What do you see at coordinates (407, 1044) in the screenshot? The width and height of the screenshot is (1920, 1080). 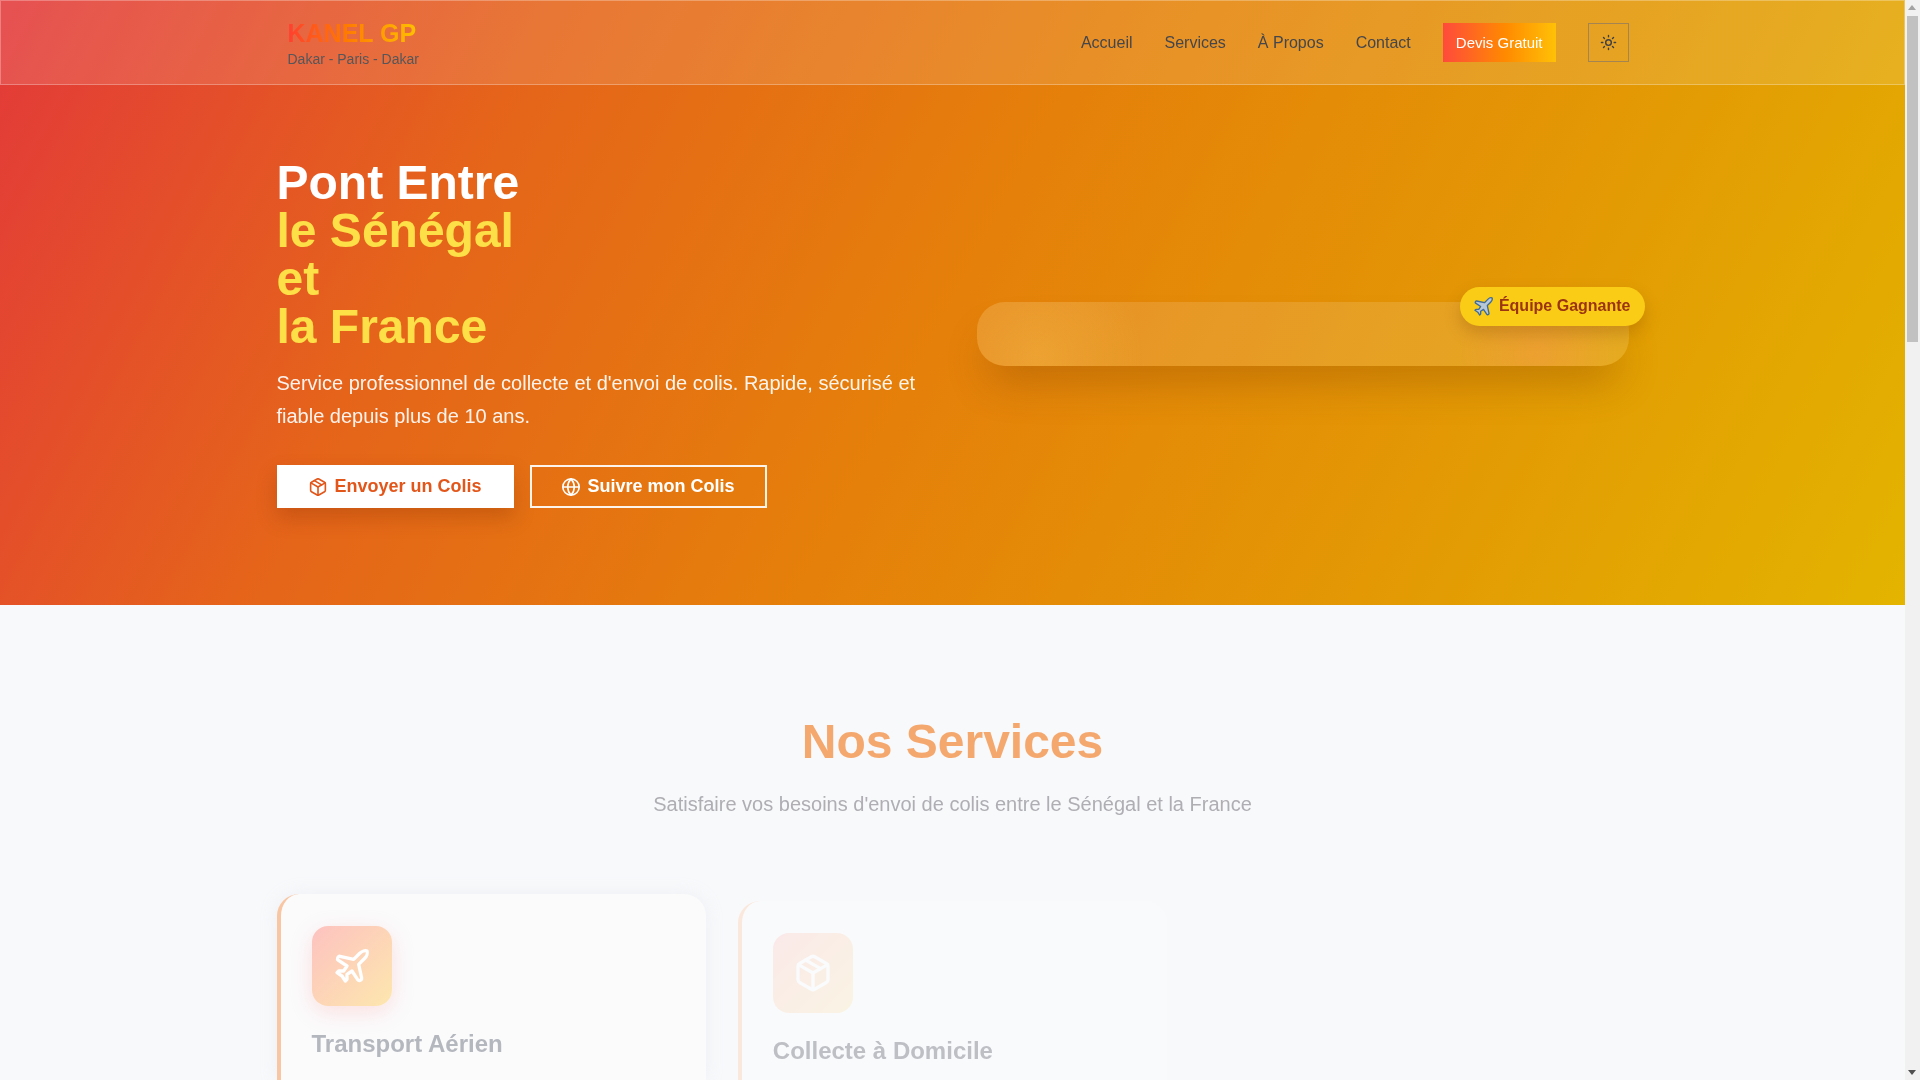 I see `card-title: Transport Aérien` at bounding box center [407, 1044].